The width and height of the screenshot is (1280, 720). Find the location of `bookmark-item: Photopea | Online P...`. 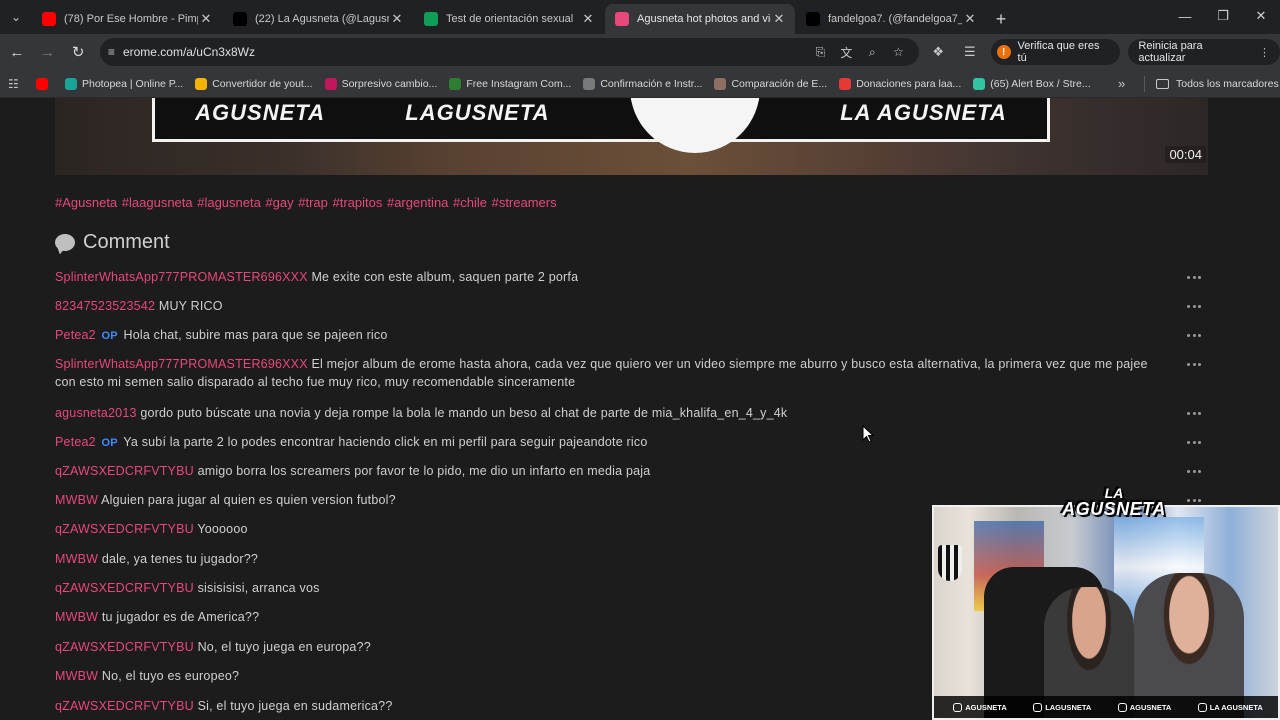

bookmark-item: Photopea | Online P... is located at coordinates (124, 83).